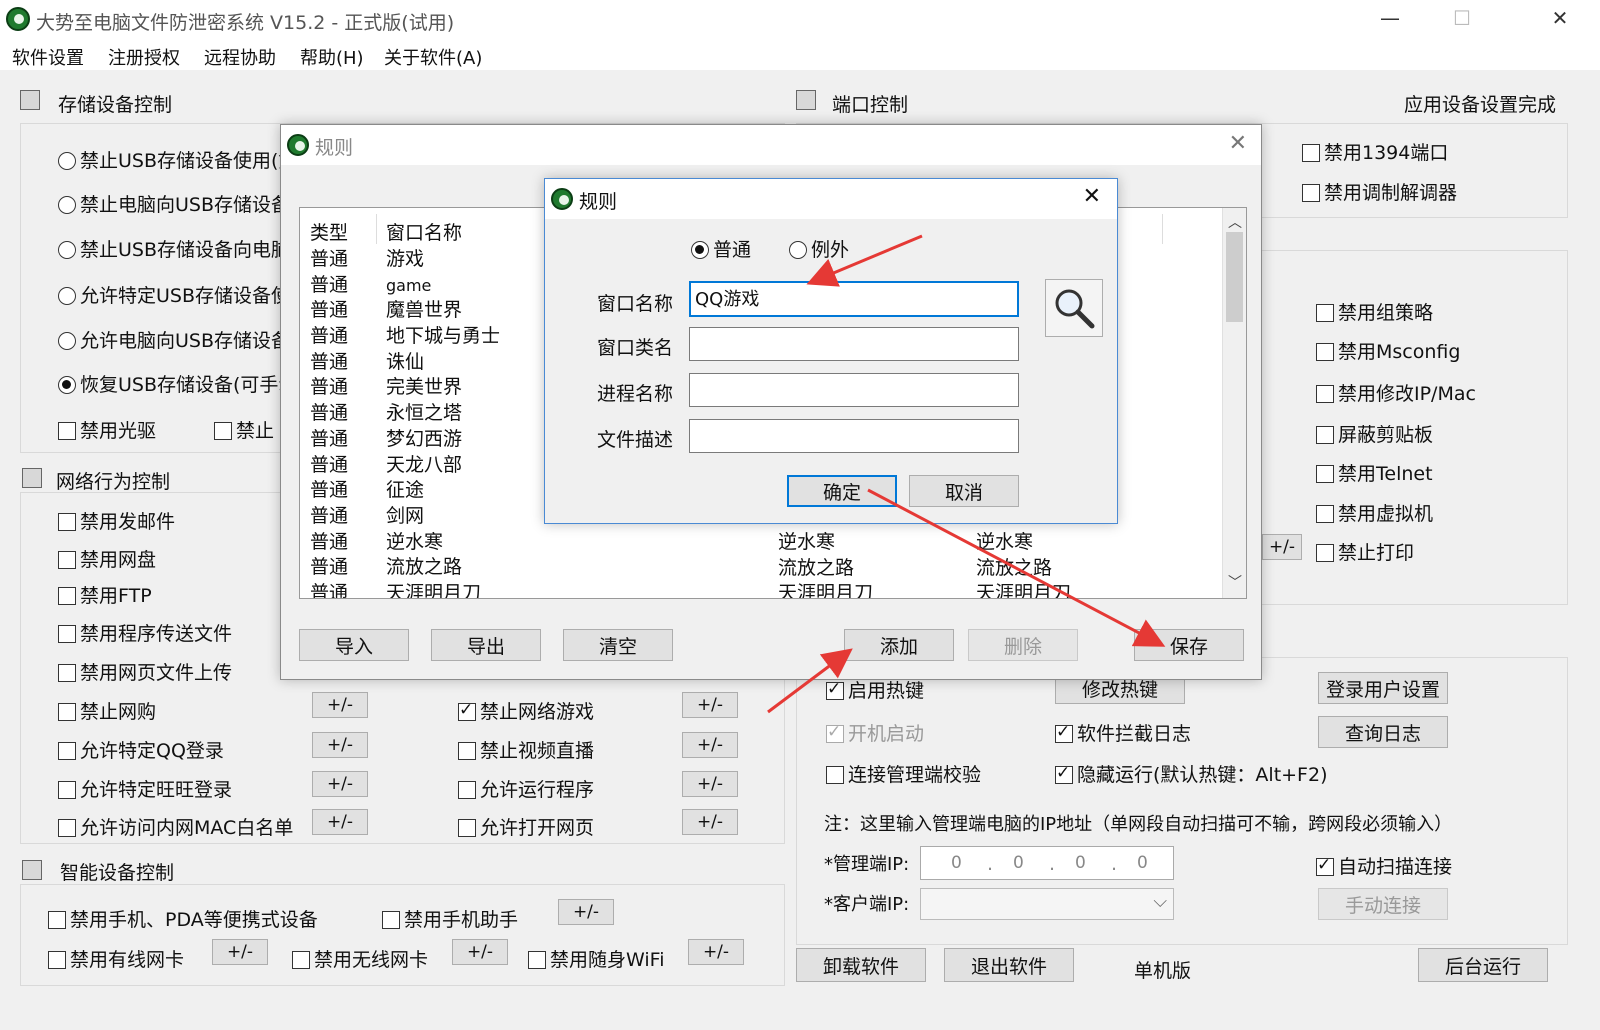  I want to click on smart-check-wired-nic: 禁用有线网卡, so click(116, 958).